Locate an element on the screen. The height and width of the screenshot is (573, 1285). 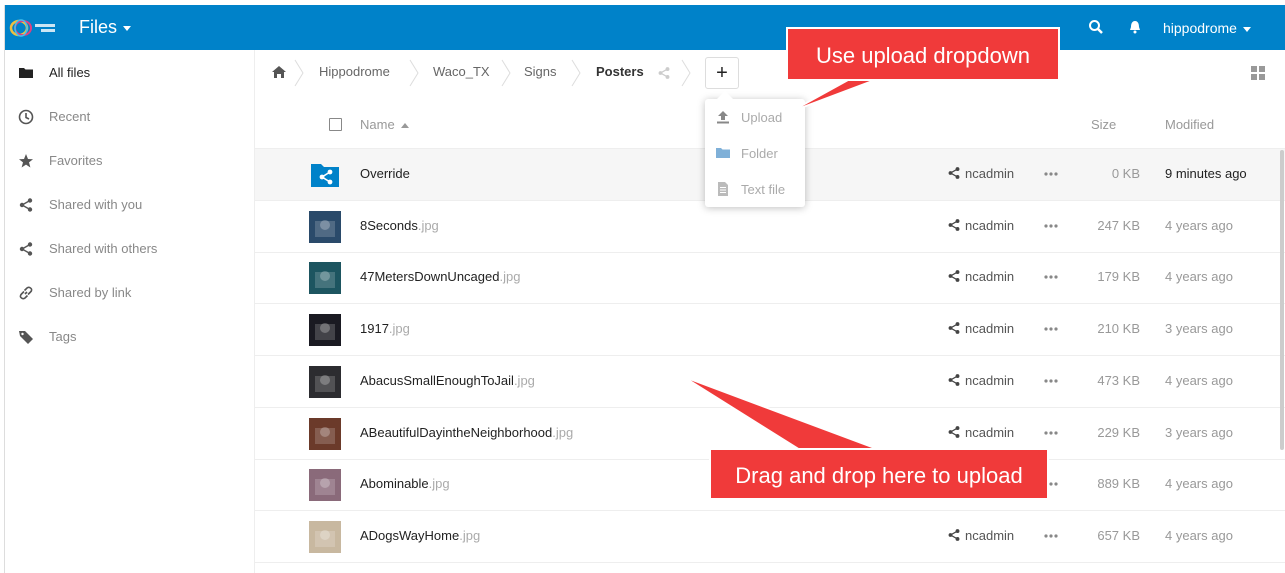
select-all-checkbox is located at coordinates (335, 124).